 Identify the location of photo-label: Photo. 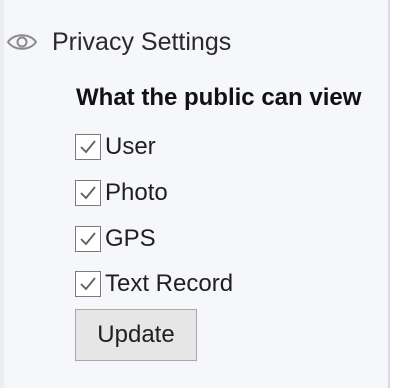
(136, 192).